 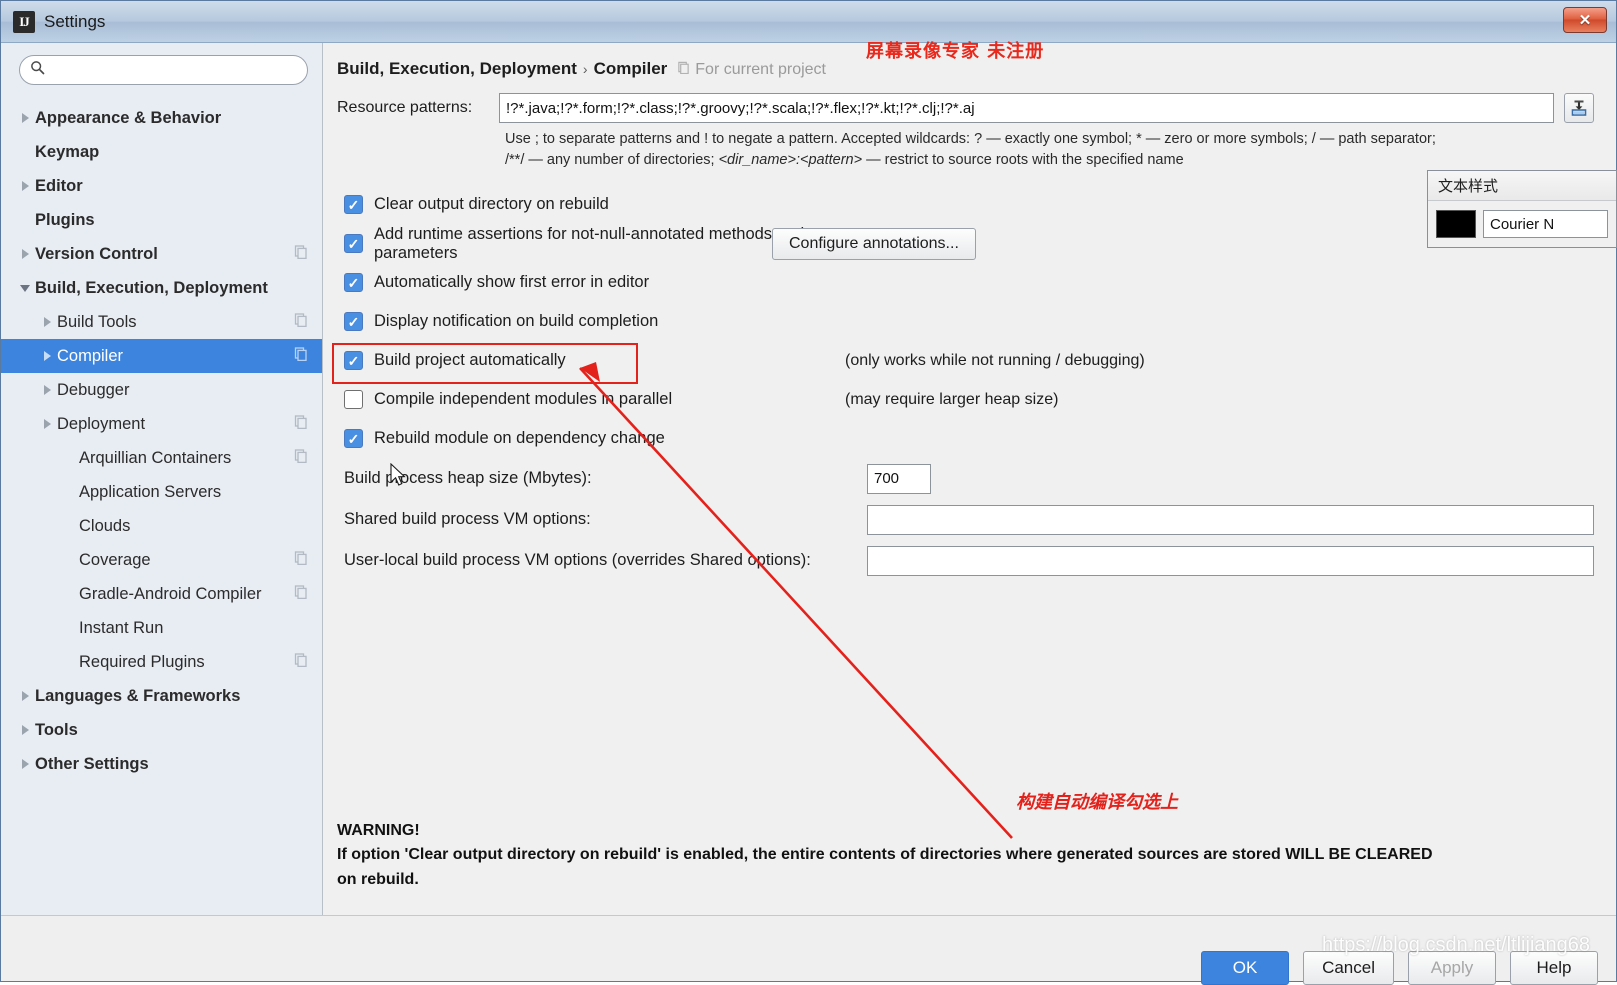 What do you see at coordinates (1230, 560) in the screenshot?
I see `user-local-vm-options-input` at bounding box center [1230, 560].